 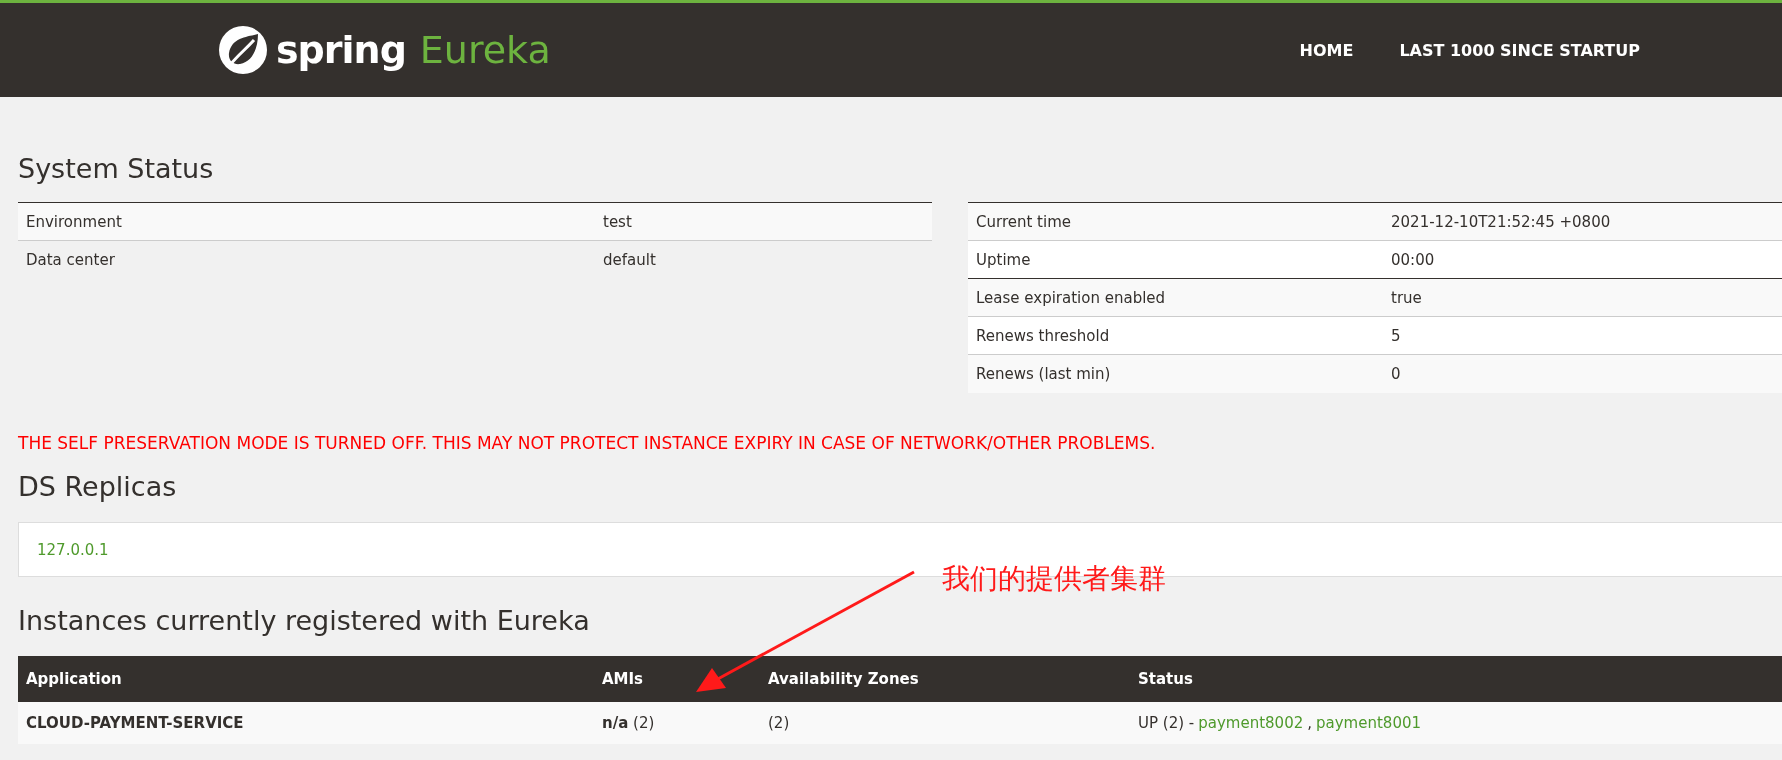 I want to click on table-cell: n/a (2), so click(x=677, y=722).